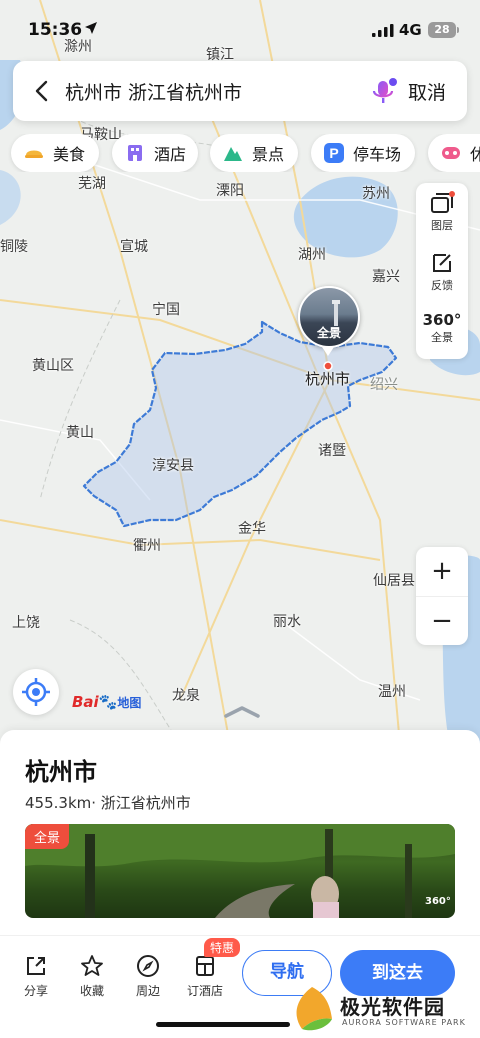 Image resolution: width=480 pixels, height=1038 pixels. What do you see at coordinates (442, 620) in the screenshot?
I see `zoom-out-button: −` at bounding box center [442, 620].